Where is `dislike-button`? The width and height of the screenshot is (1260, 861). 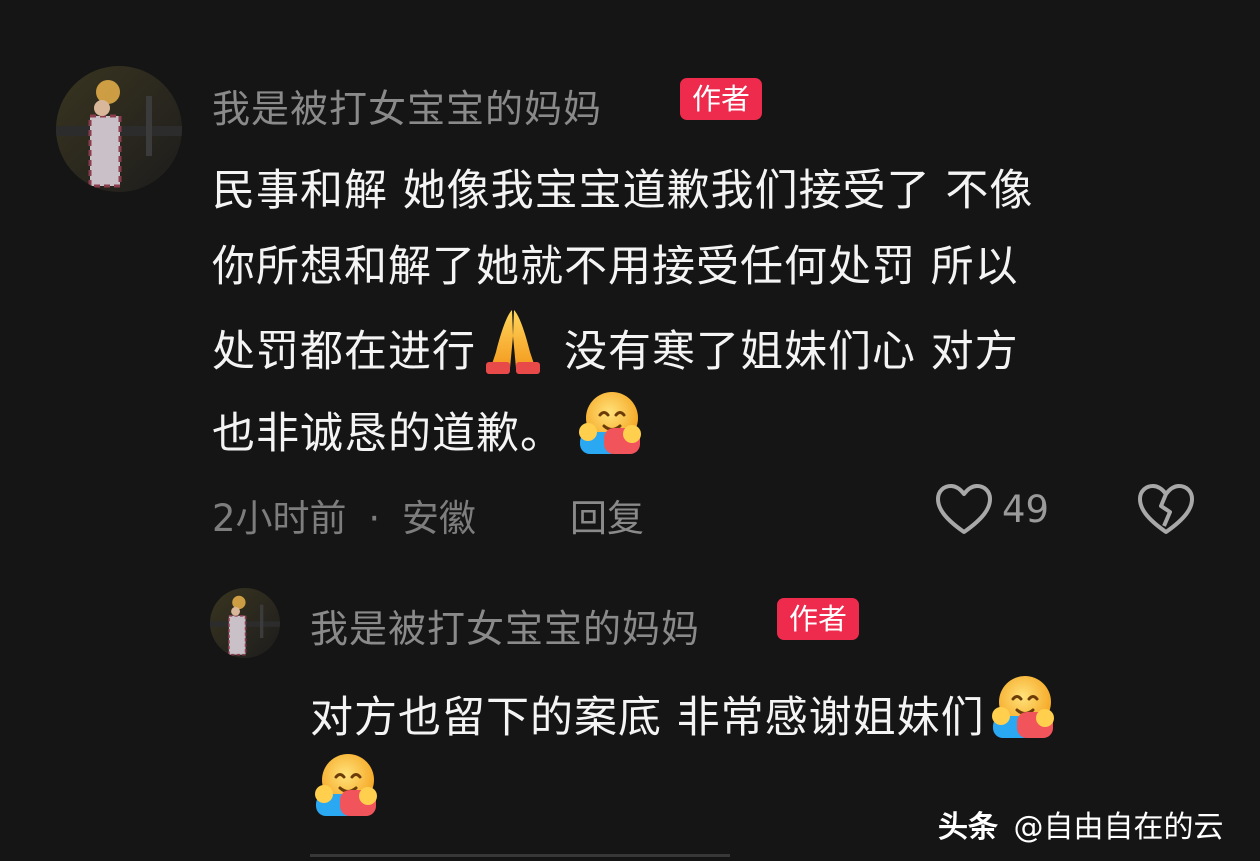
dislike-button is located at coordinates (1166, 512).